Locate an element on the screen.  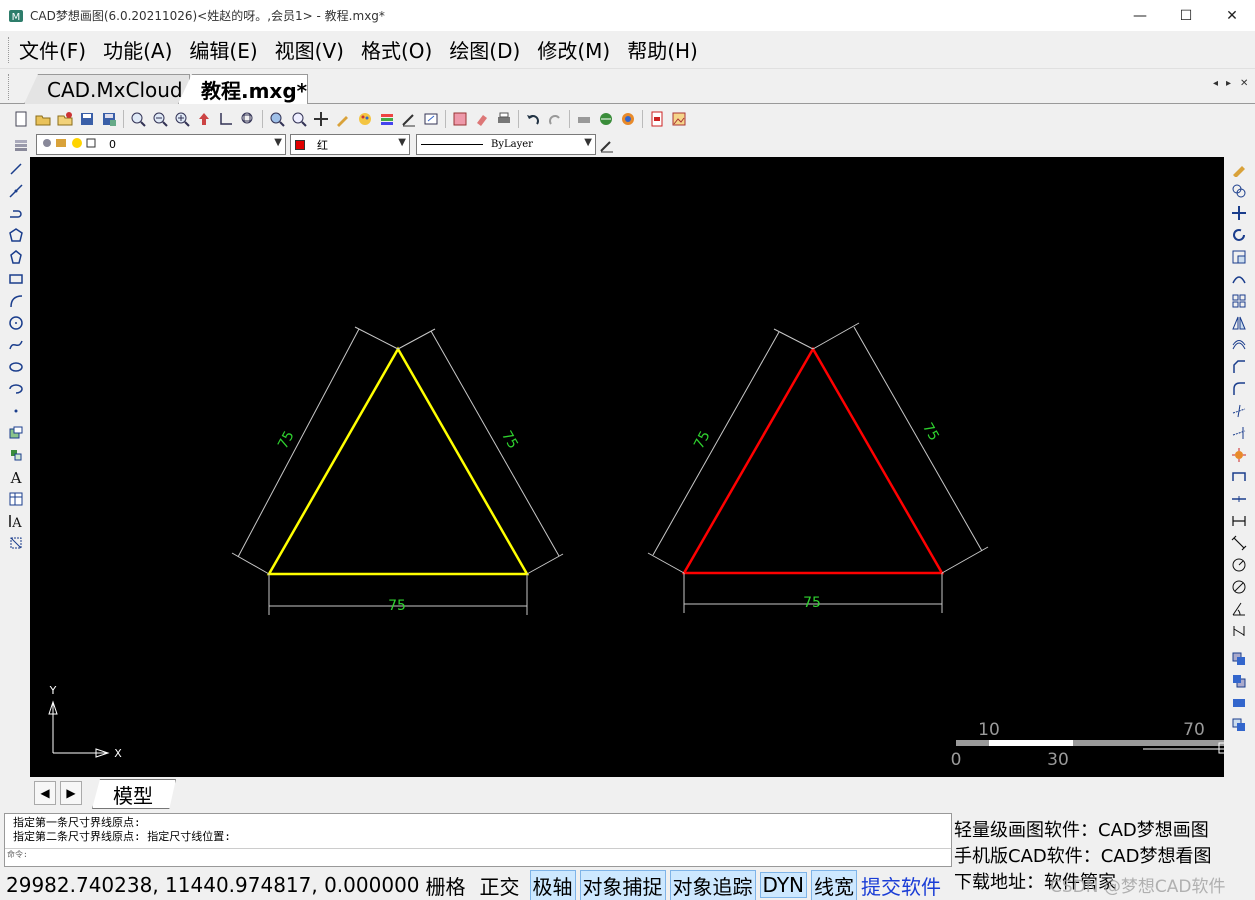
zoom-in-icon is located at coordinates (182, 119).